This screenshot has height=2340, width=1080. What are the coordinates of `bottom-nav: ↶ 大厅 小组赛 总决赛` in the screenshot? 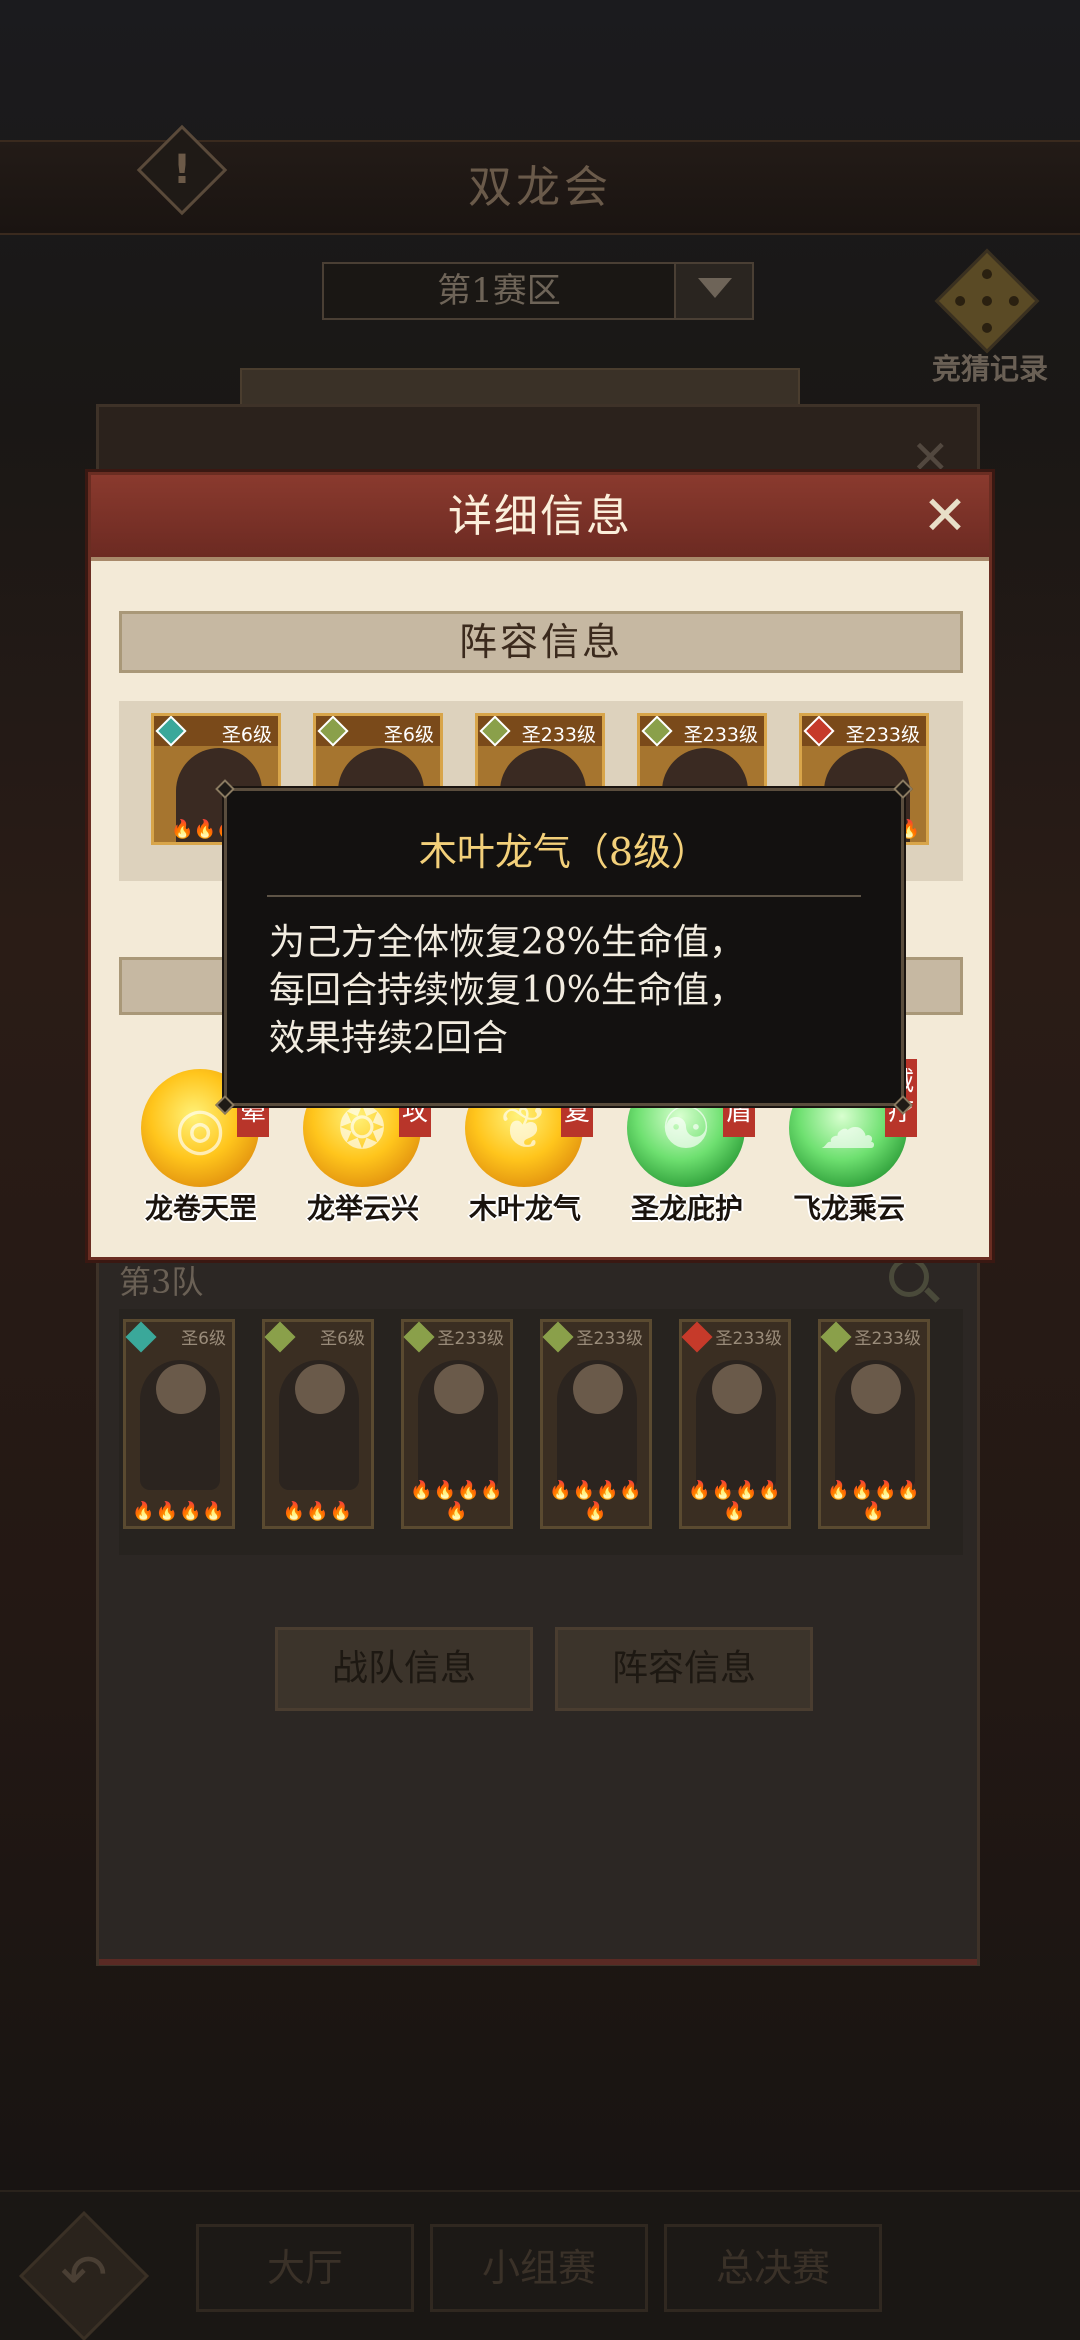 It's located at (540, 2265).